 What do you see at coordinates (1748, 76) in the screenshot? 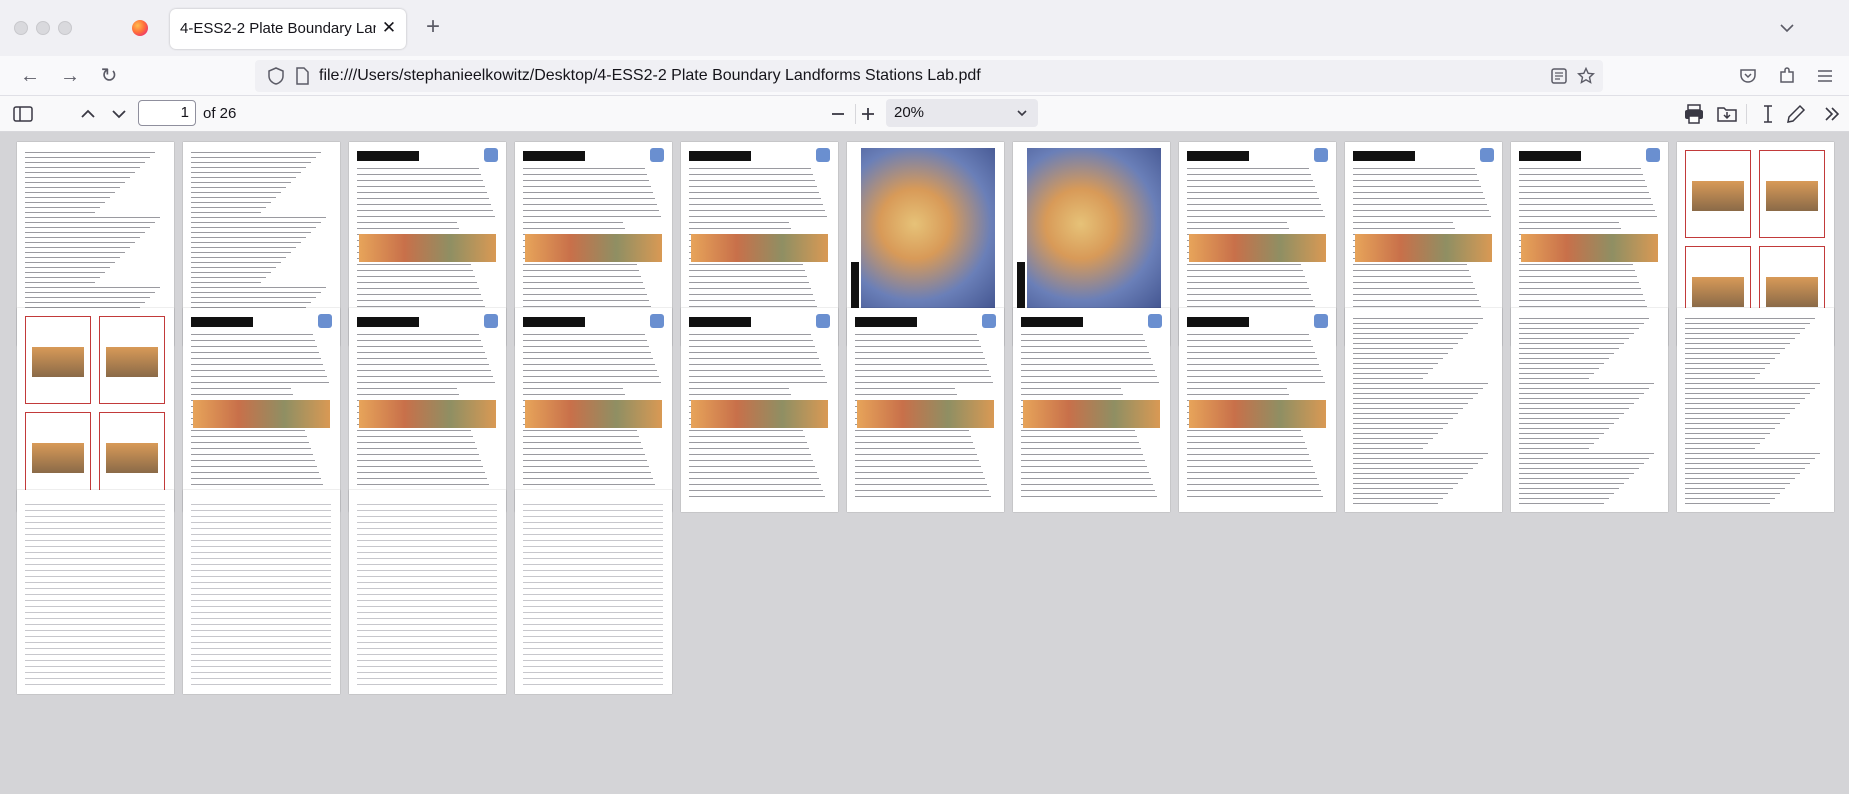
I see `pocket-icon` at bounding box center [1748, 76].